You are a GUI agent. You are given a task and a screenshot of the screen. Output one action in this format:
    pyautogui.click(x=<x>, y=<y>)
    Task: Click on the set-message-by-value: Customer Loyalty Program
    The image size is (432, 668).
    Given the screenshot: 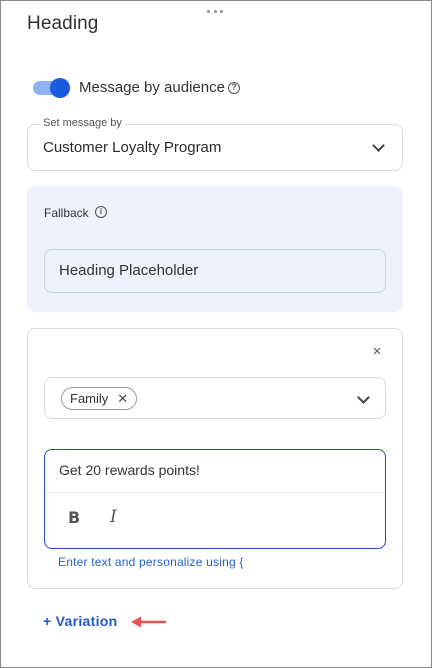 What is the action you would take?
    pyautogui.click(x=132, y=147)
    